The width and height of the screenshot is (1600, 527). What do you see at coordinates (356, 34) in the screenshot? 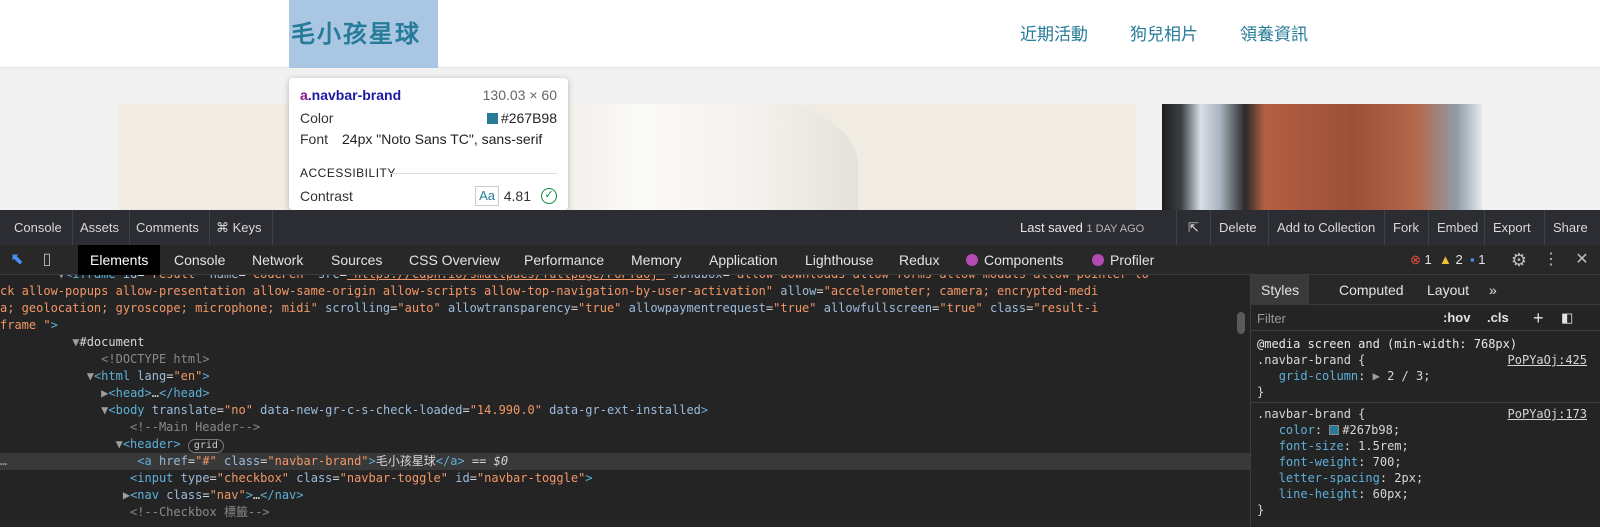
I see `navbar-brand: 毛小孩星球` at bounding box center [356, 34].